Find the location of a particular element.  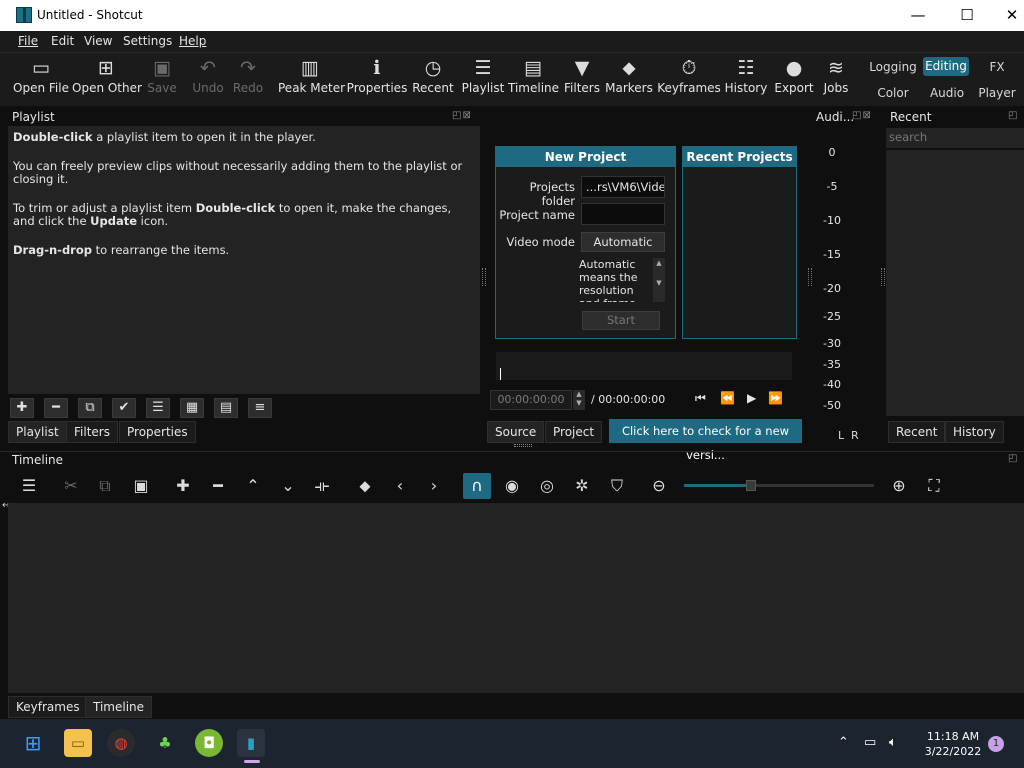

check-icon: ✔ is located at coordinates (124, 408).